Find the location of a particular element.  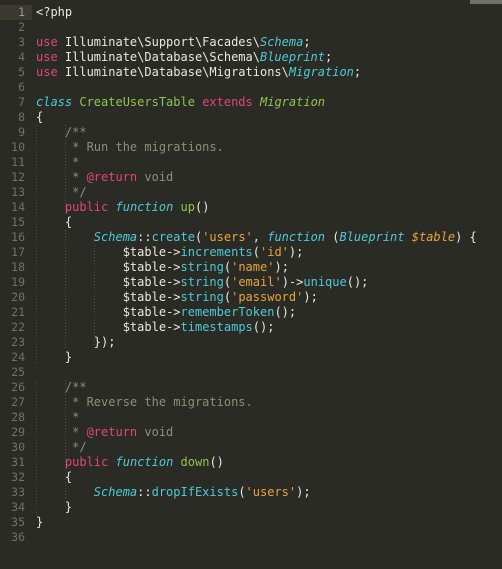

code-token: */ is located at coordinates (61, 192).